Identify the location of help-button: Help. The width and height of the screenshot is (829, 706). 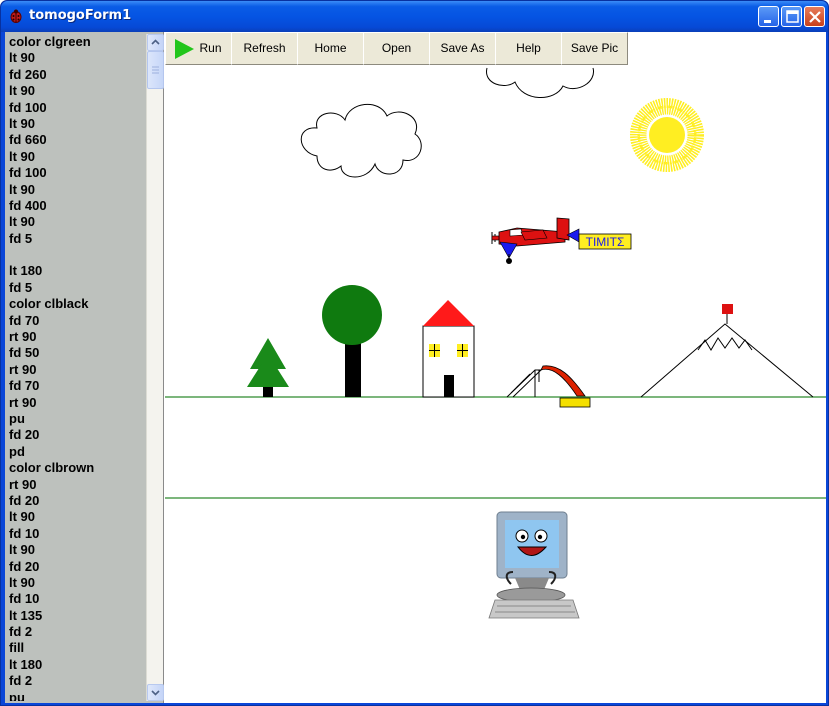
(528, 48).